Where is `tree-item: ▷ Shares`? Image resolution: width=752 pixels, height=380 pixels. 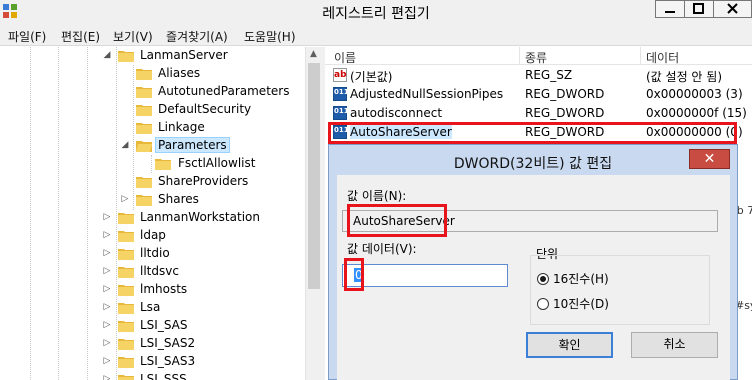
tree-item: ▷ Shares is located at coordinates (150, 200).